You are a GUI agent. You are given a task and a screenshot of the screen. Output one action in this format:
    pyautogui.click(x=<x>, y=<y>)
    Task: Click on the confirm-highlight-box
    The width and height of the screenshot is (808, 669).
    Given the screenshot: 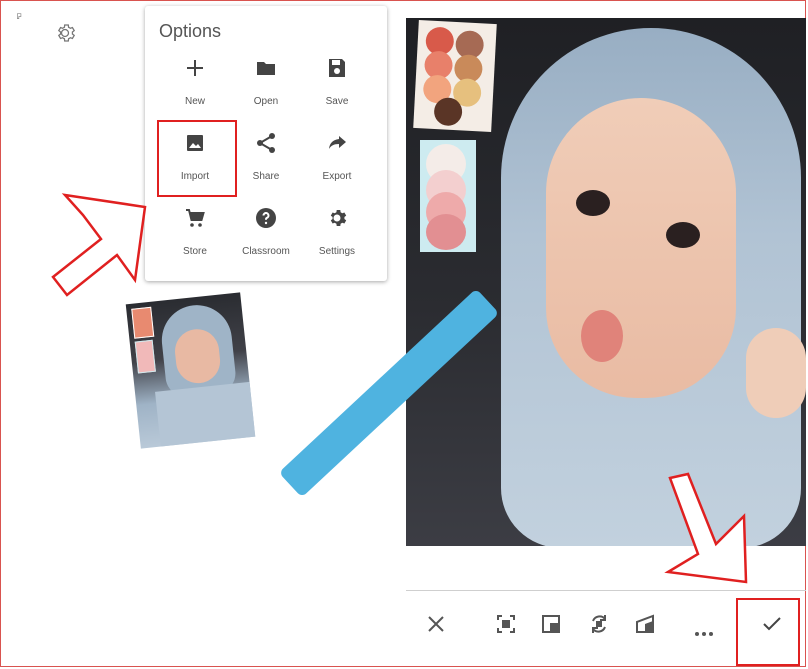 What is the action you would take?
    pyautogui.click(x=768, y=632)
    